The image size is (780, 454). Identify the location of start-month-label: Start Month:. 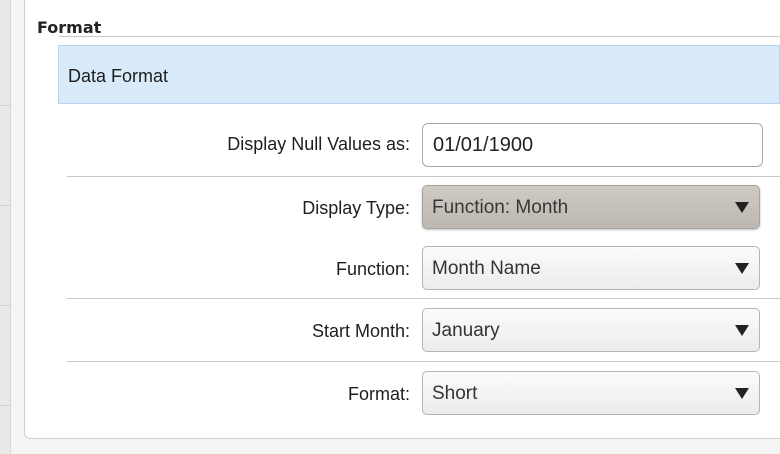
(360, 331).